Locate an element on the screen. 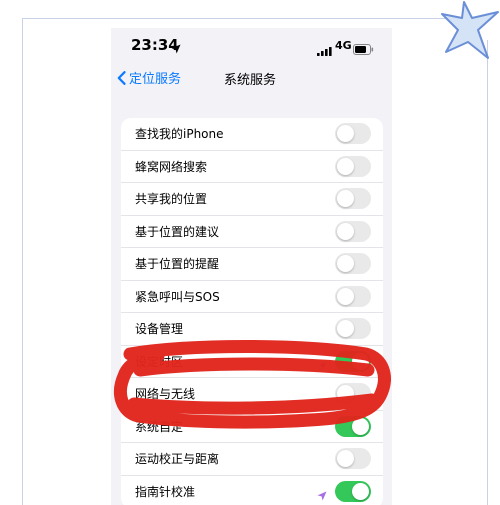 Image resolution: width=500 pixels, height=505 pixels. settings-row: 基于位置的提醒 is located at coordinates (252, 264).